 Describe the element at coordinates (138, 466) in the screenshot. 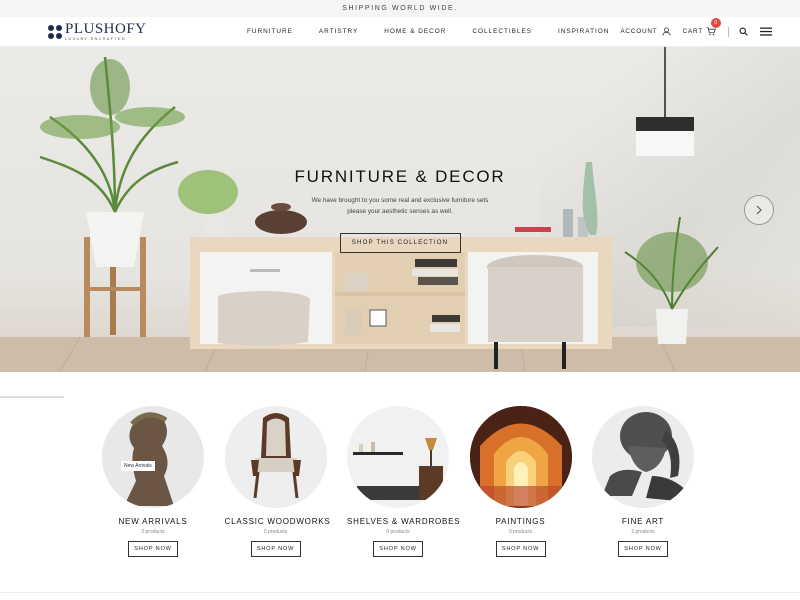

I see `new-arrivals-tag: New Arrivals` at that location.